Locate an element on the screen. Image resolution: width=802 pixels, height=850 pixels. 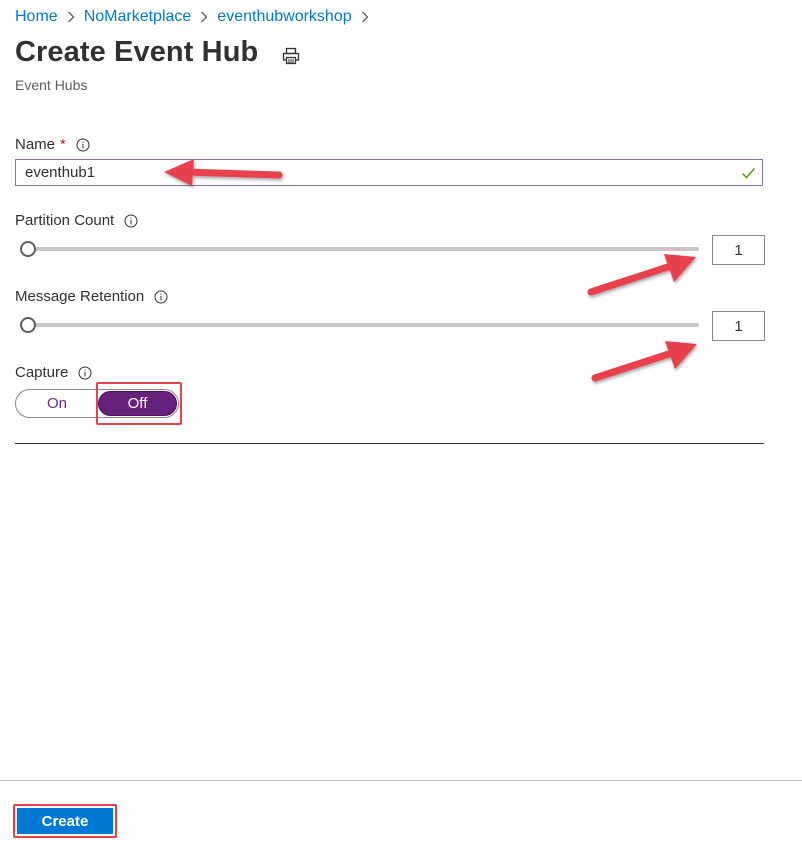
message-retention-label: Message Retention is located at coordinates (91, 296).